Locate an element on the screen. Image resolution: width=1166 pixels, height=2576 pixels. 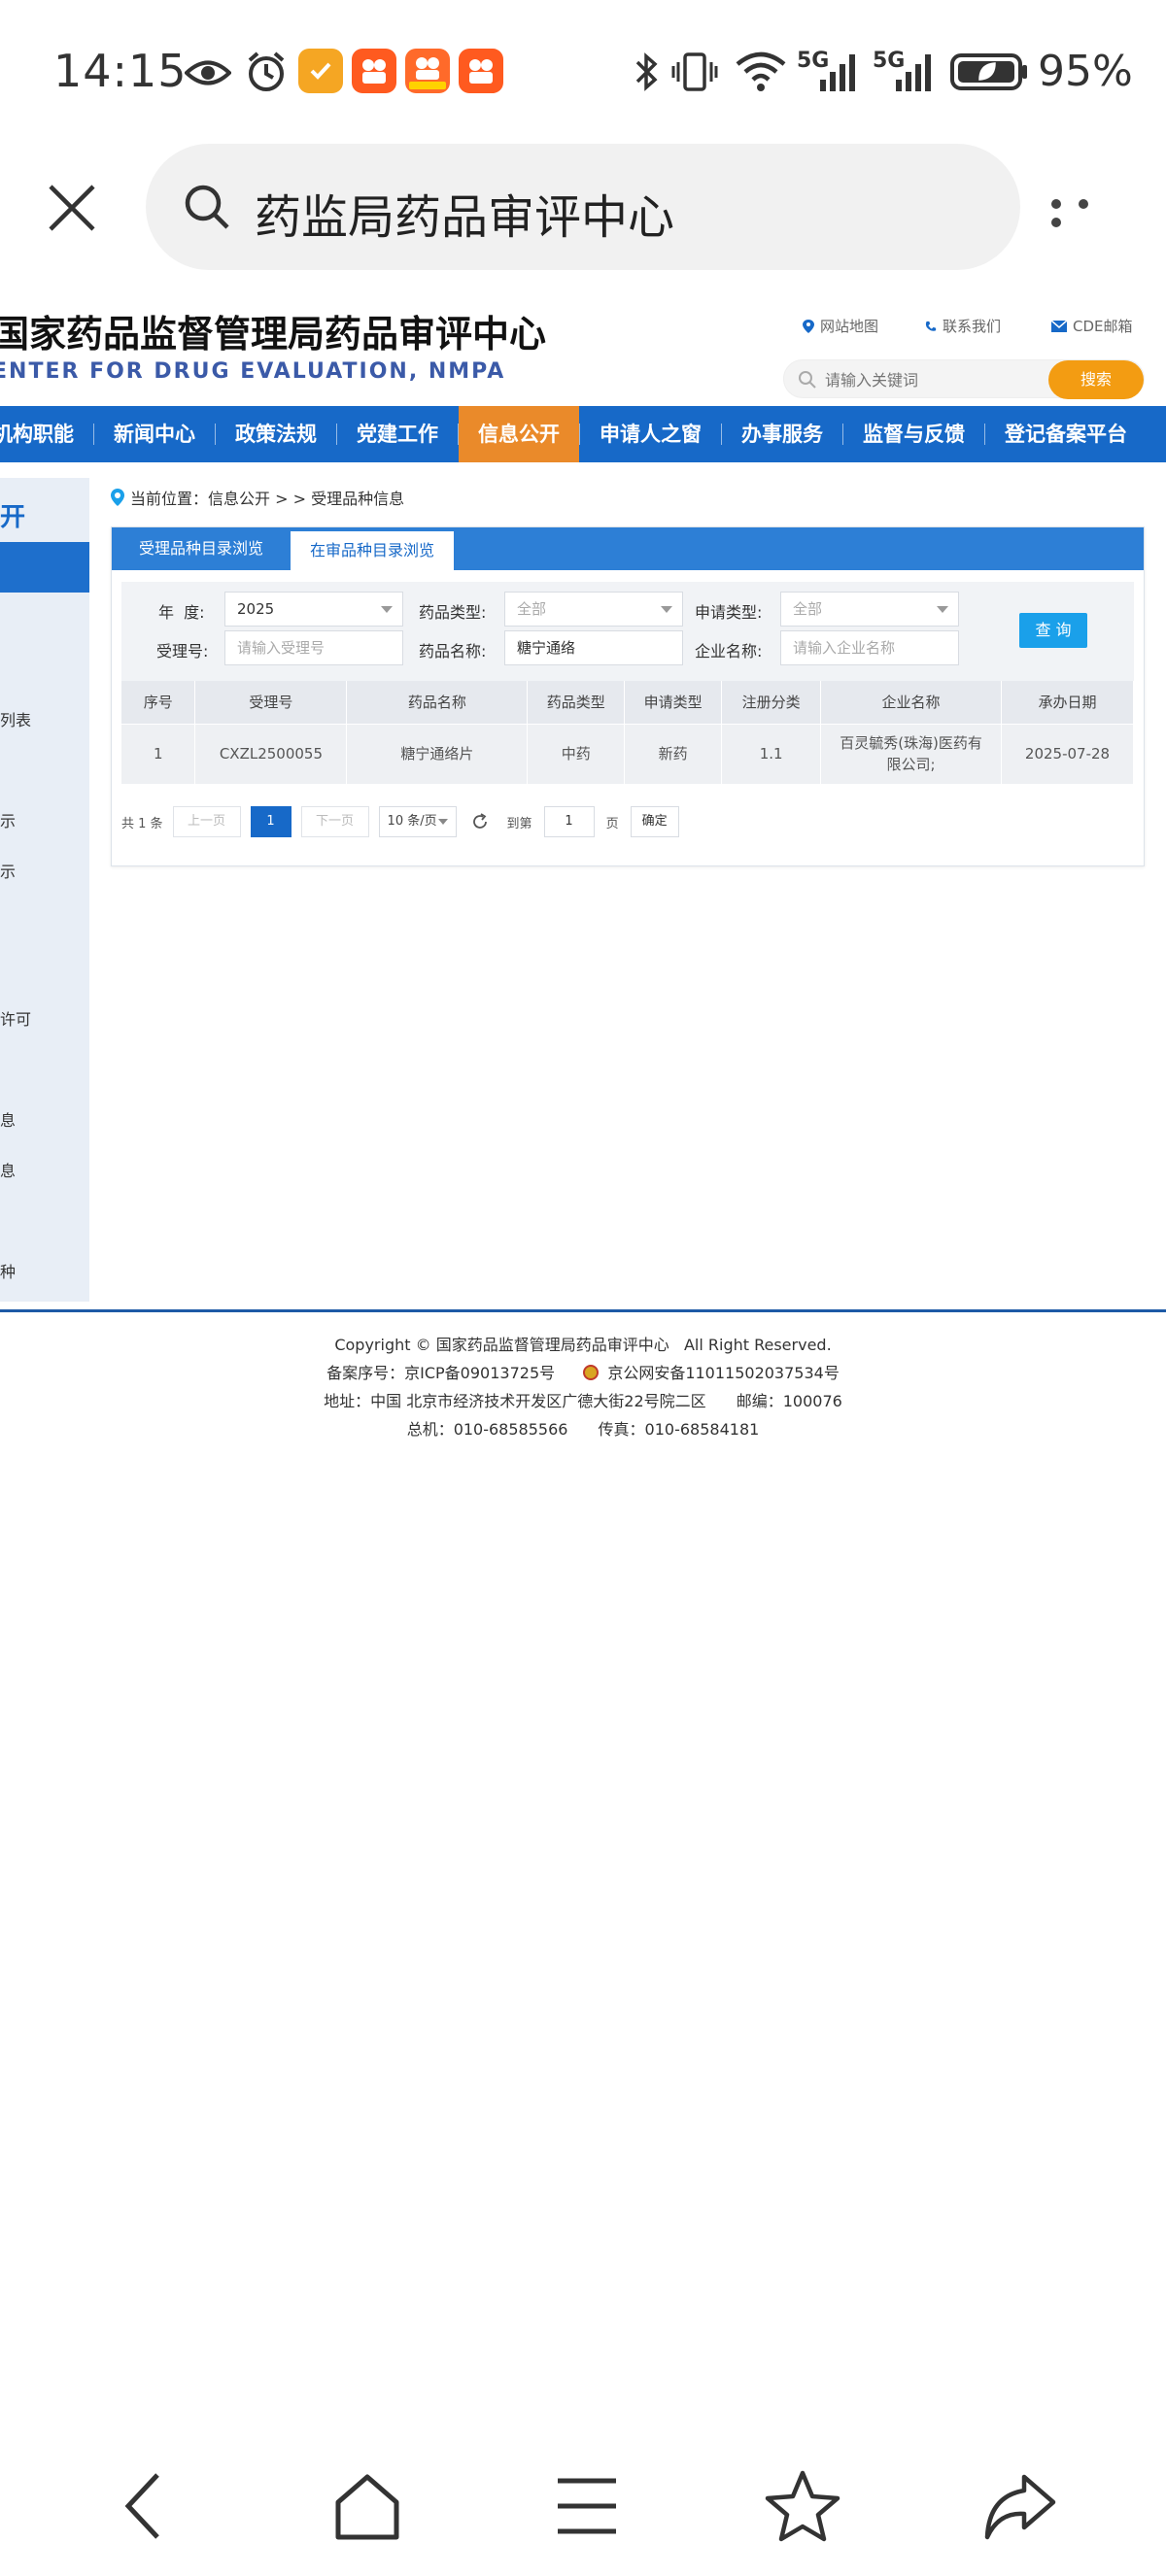
page-button-current: 1 is located at coordinates (271, 821).